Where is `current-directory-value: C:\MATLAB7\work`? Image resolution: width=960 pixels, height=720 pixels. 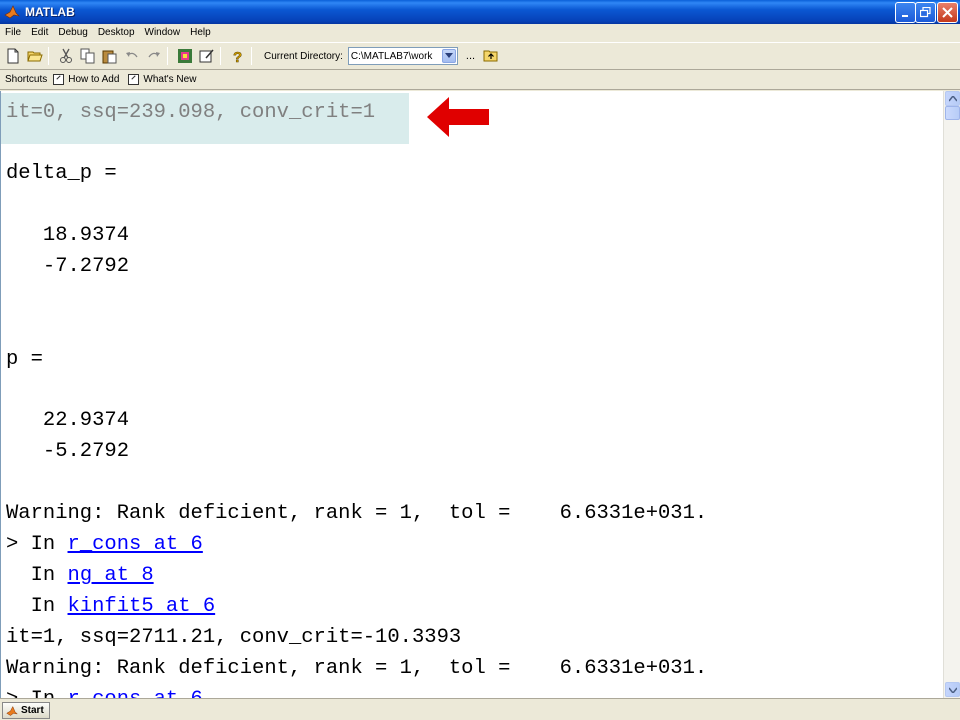 current-directory-value: C:\MATLAB7\work is located at coordinates (391, 56).